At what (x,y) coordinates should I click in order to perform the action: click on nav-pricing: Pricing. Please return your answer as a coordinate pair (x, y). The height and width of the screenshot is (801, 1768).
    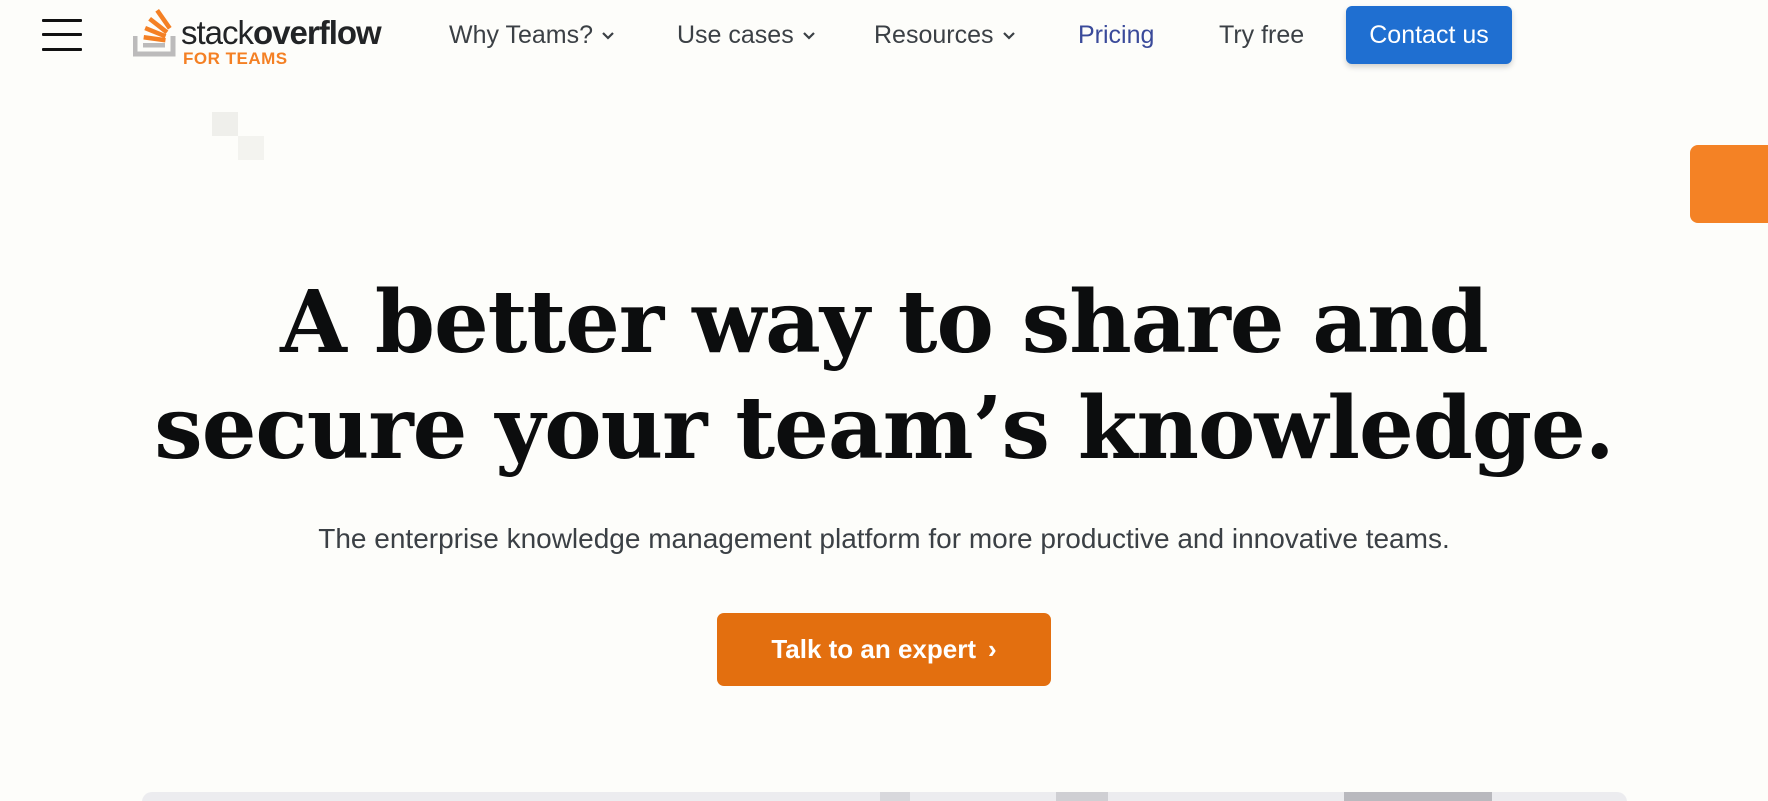
    Looking at the image, I should click on (1116, 35).